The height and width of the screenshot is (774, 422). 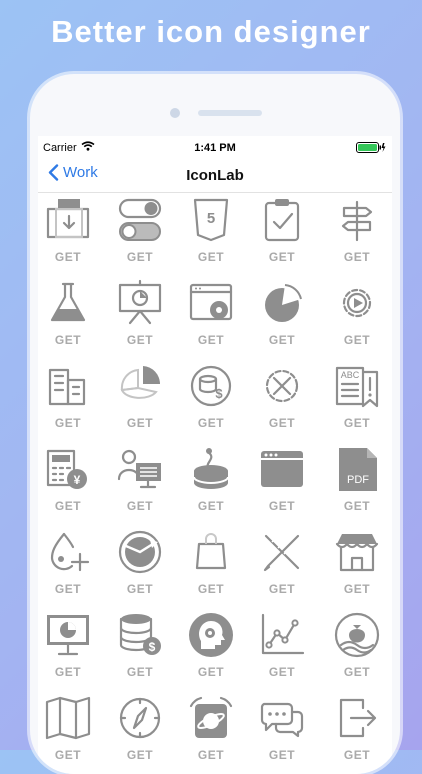 I want to click on chat-bubbles-icon, so click(x=282, y=720).